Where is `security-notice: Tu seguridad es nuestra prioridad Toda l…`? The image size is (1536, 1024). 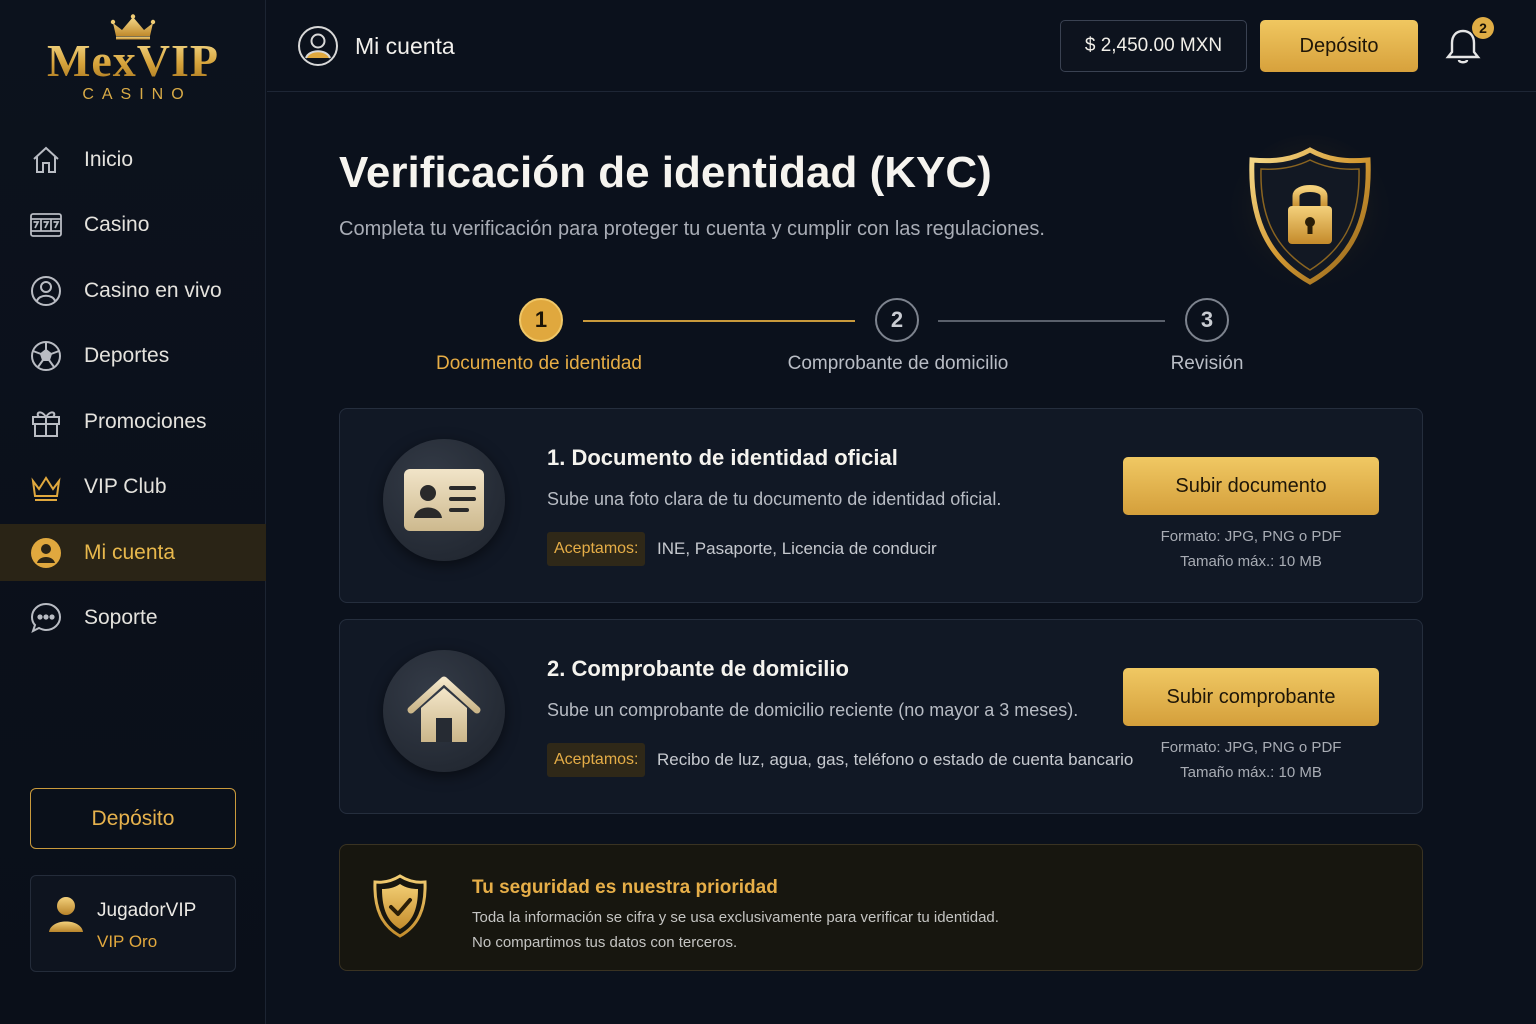 security-notice: Tu seguridad es nuestra prioridad Toda l… is located at coordinates (881, 907).